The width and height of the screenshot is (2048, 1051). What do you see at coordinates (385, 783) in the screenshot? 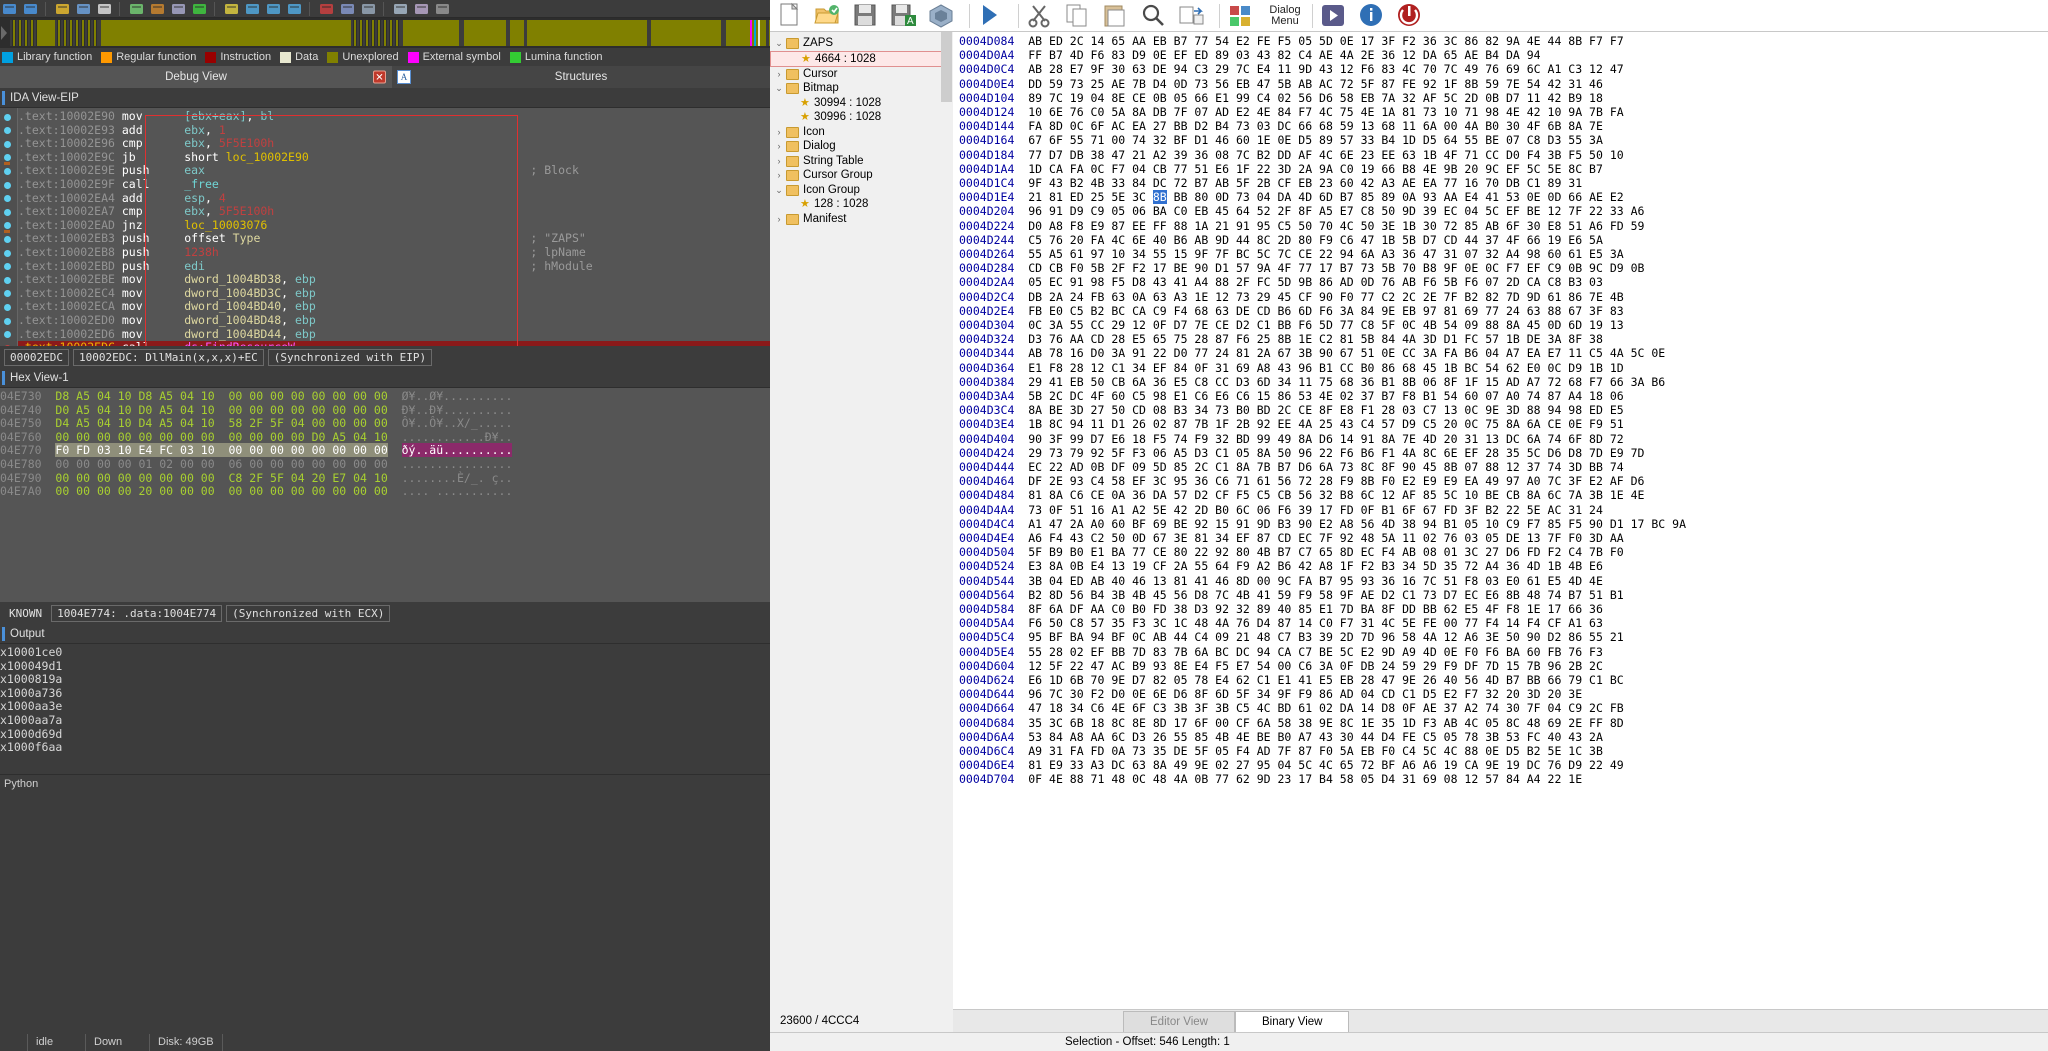
I see `python-input-bar: Python` at bounding box center [385, 783].